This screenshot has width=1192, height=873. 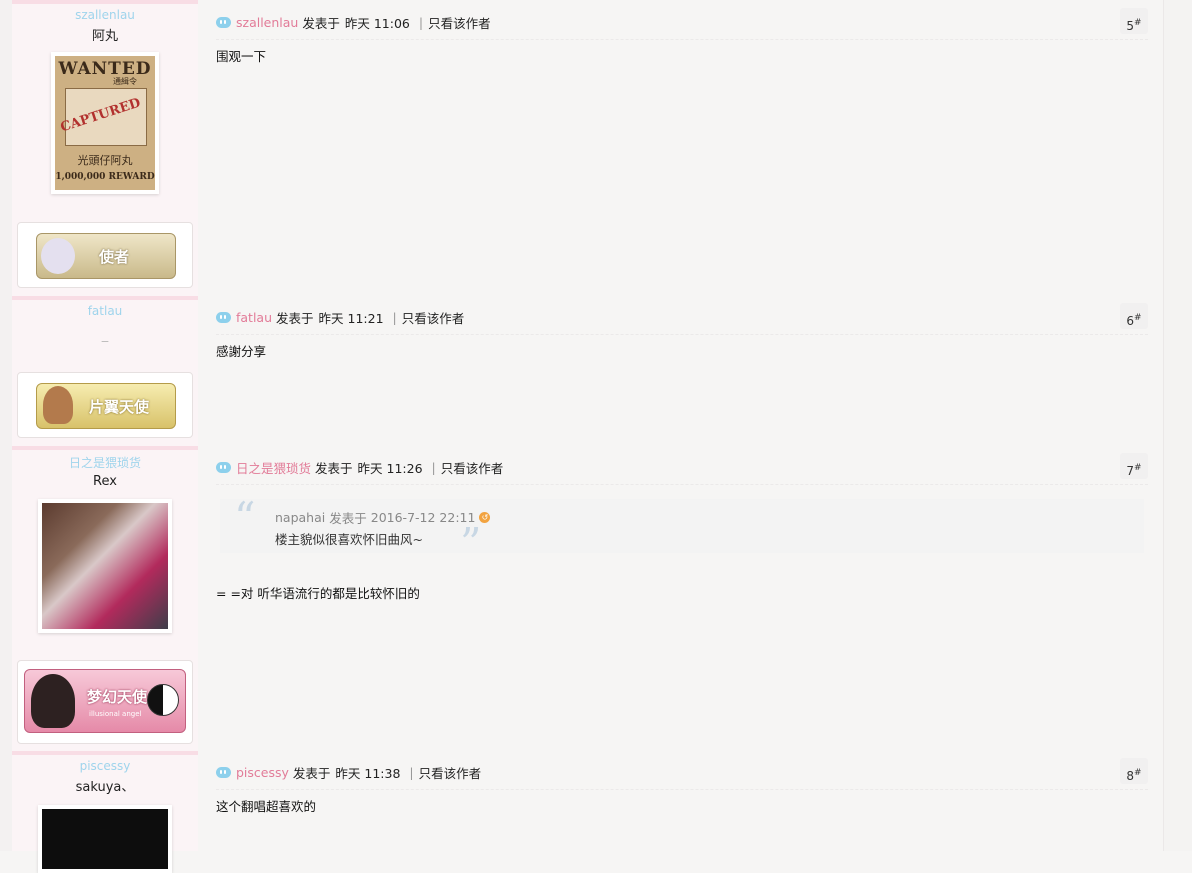 I want to click on quote-text: 楼主貌似很喜欢怀旧曲风~, so click(x=349, y=539).